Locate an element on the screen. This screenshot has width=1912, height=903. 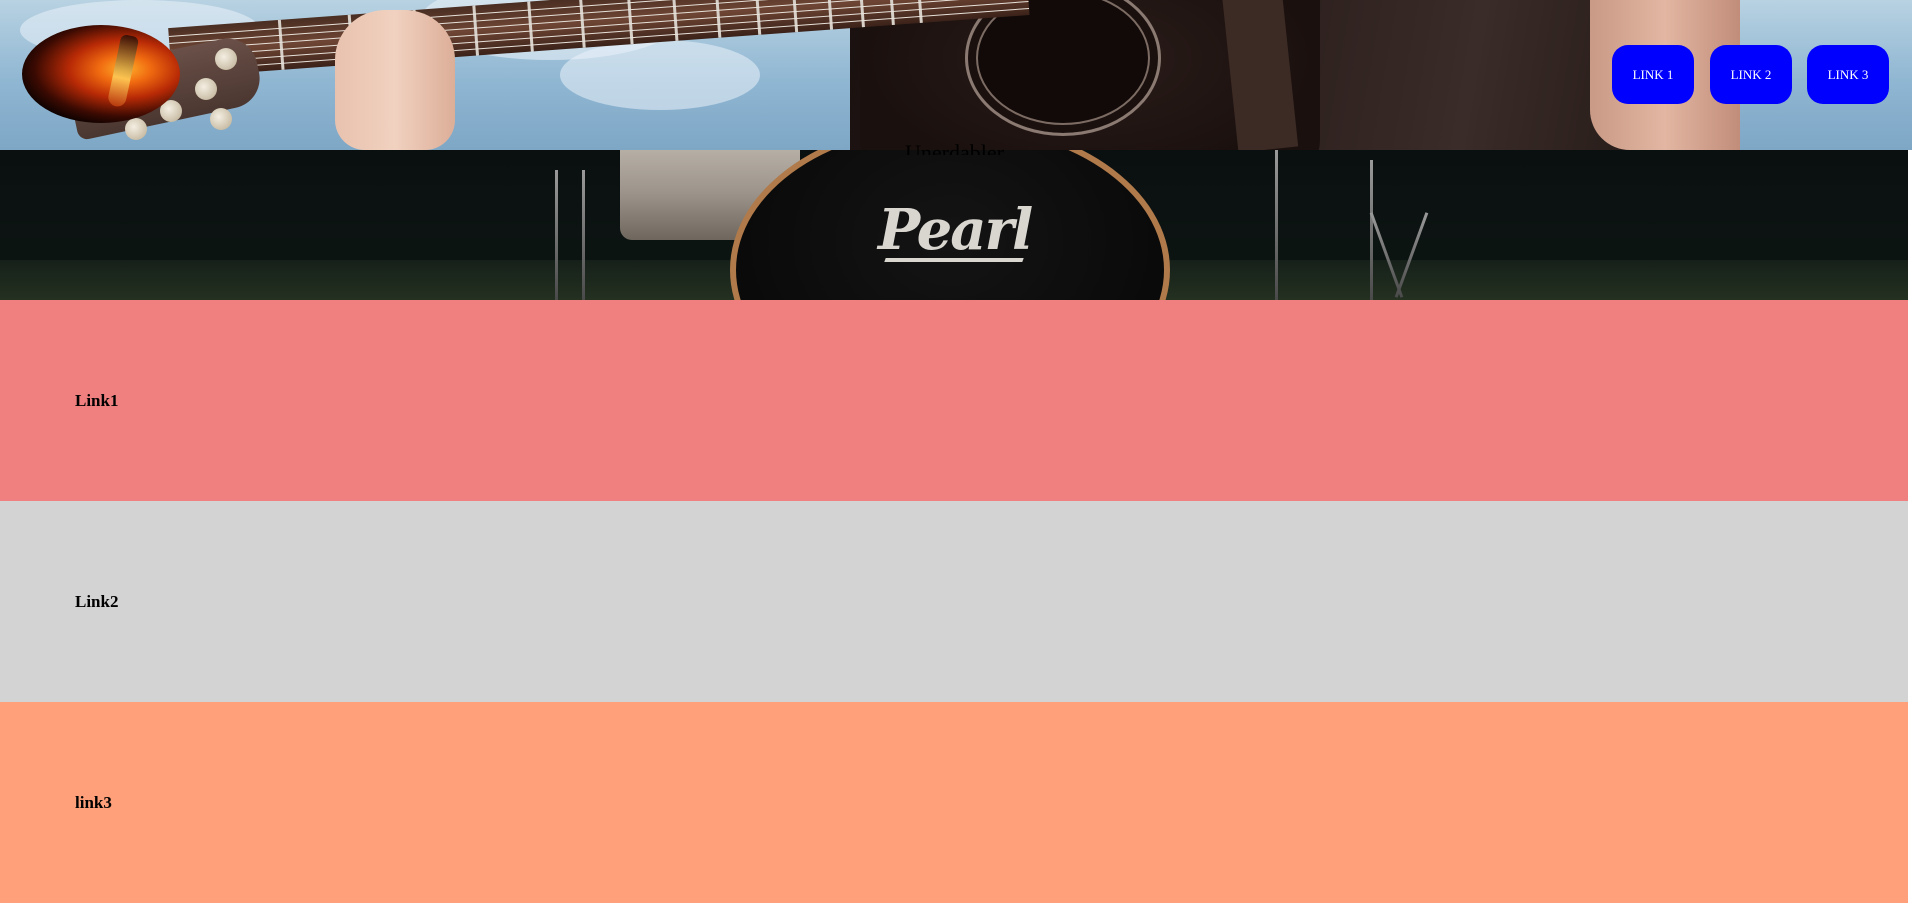
section-link3-label: link3 is located at coordinates (93, 802).